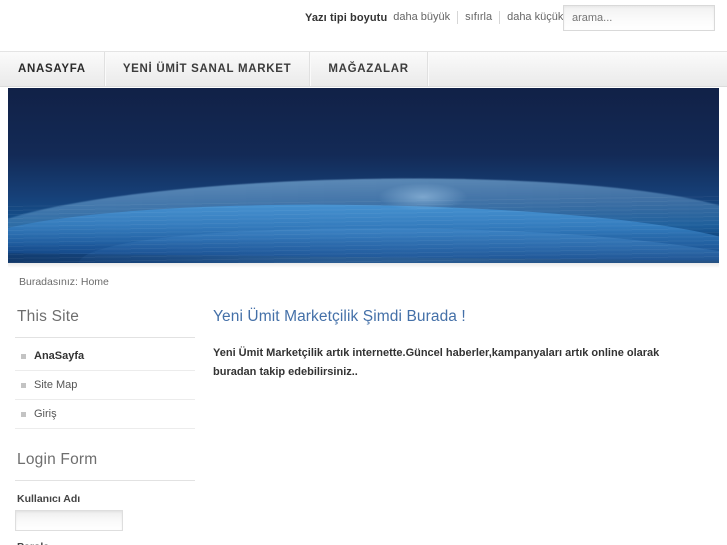  I want to click on page-title: Yeni Ümit Marketçilik Şimdi Burada !, so click(339, 316).